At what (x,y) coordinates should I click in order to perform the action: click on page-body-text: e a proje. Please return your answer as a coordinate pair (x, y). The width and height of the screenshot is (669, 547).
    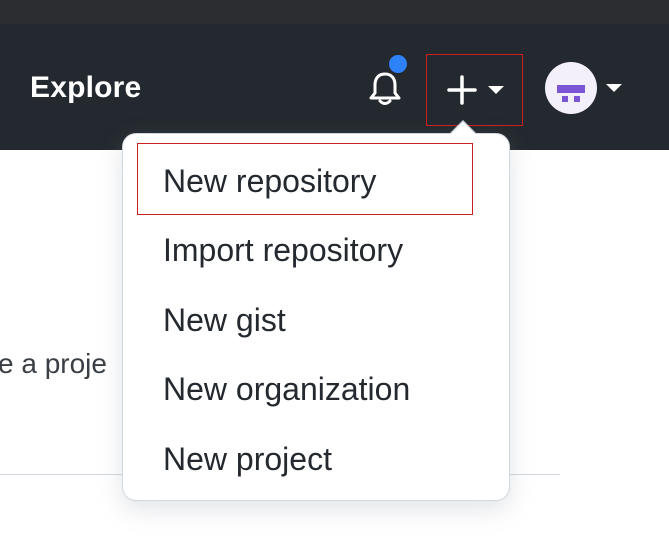
    Looking at the image, I should click on (53, 363).